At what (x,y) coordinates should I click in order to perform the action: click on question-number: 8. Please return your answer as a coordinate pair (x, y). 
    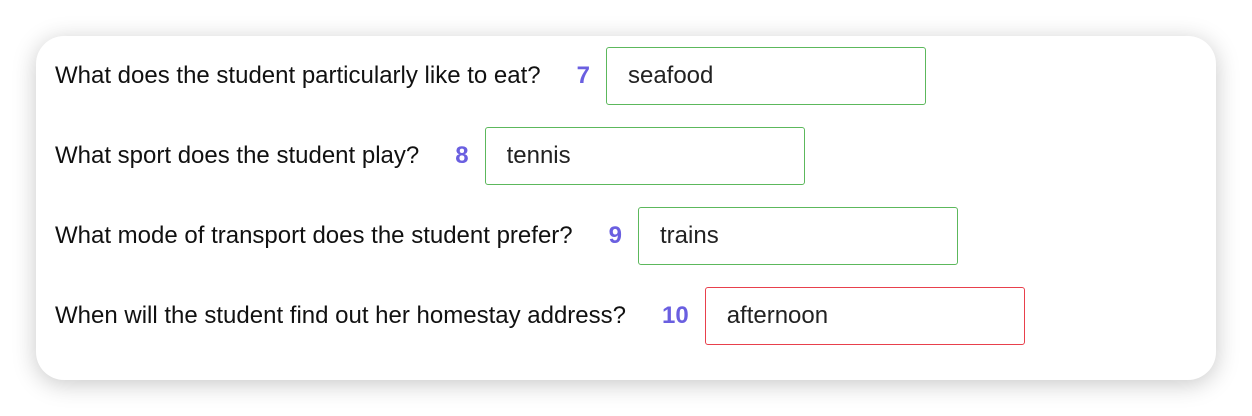
    Looking at the image, I should click on (462, 155).